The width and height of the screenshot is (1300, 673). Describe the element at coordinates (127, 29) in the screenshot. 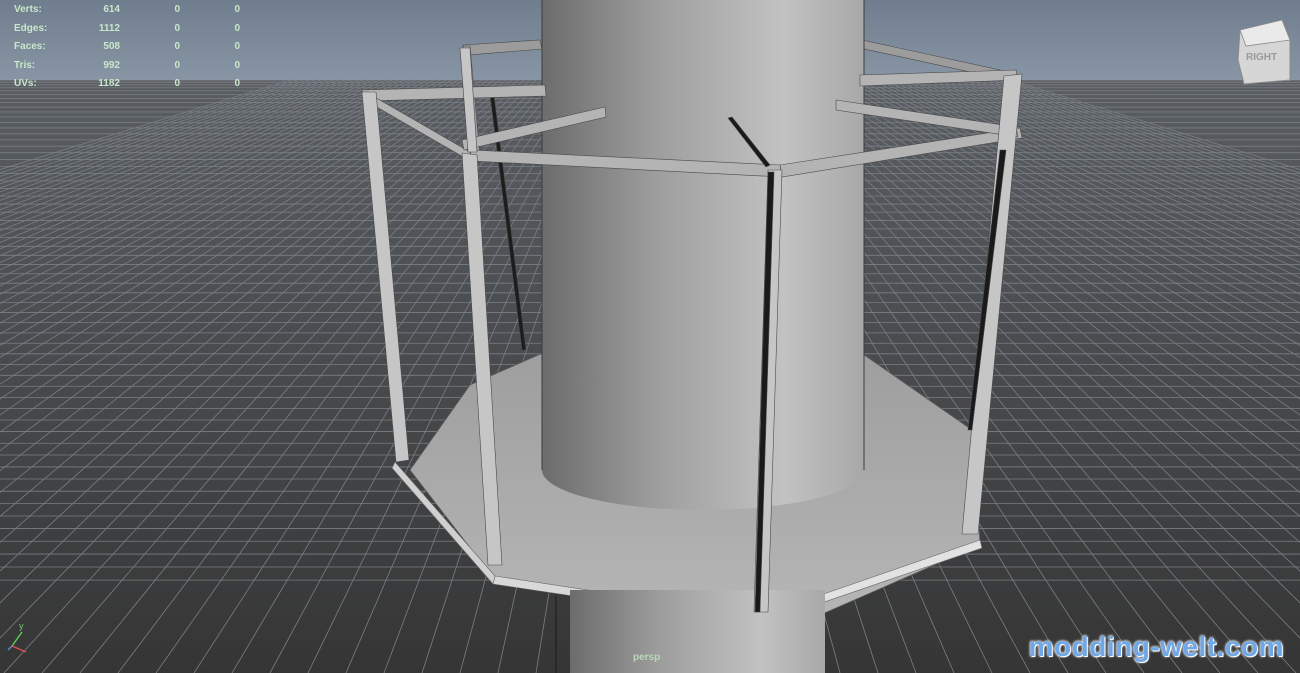

I see `hud-row-edges: Edges: 1112 0 0` at that location.